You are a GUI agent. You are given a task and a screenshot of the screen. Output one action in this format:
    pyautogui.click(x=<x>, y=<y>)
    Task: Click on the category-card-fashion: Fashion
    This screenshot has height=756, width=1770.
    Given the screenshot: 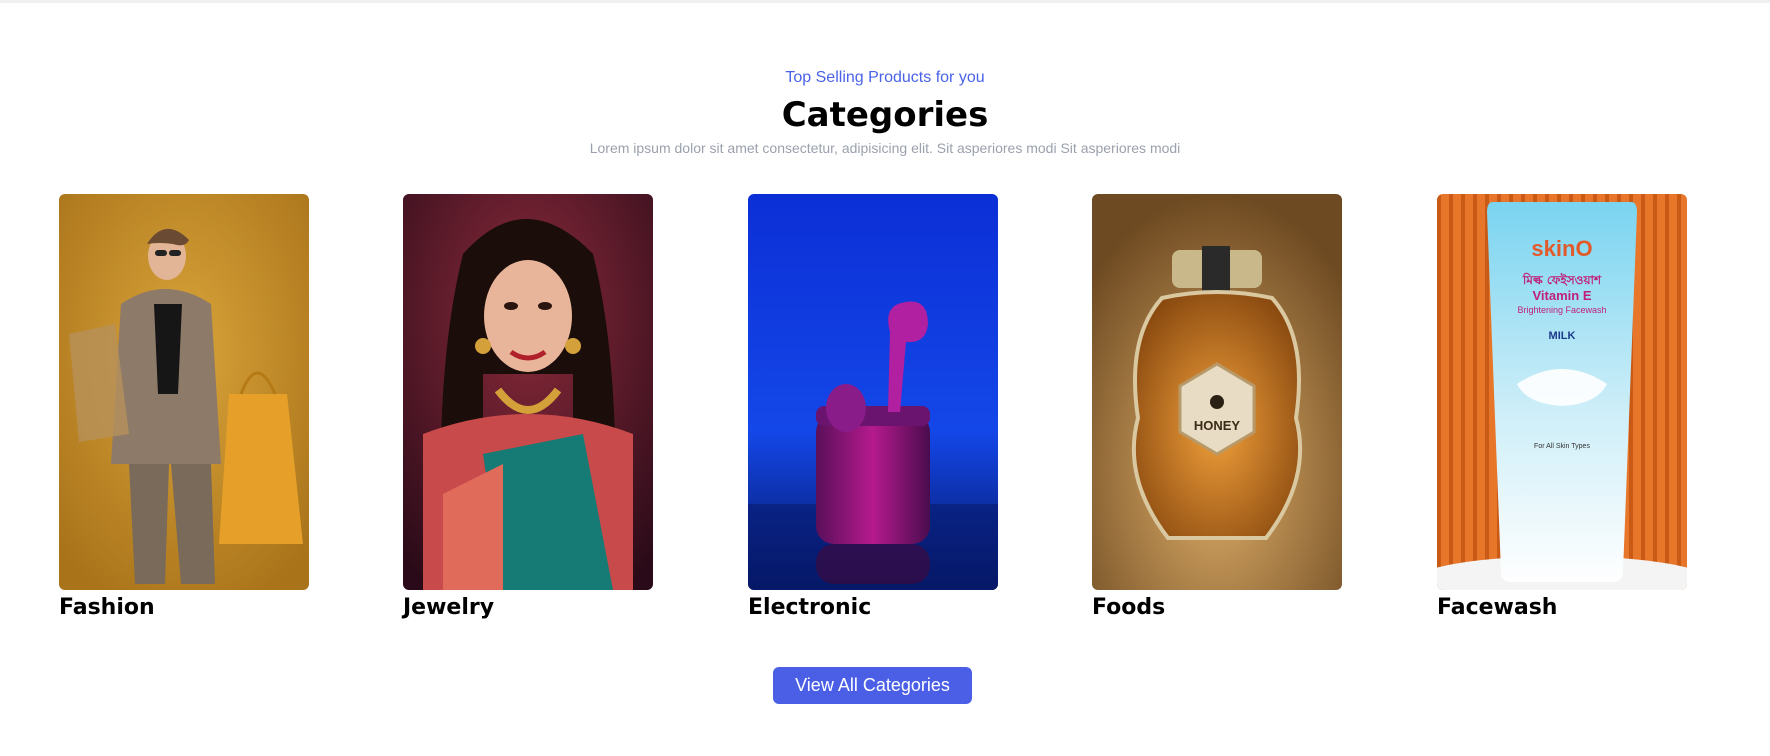 What is the action you would take?
    pyautogui.click(x=184, y=408)
    